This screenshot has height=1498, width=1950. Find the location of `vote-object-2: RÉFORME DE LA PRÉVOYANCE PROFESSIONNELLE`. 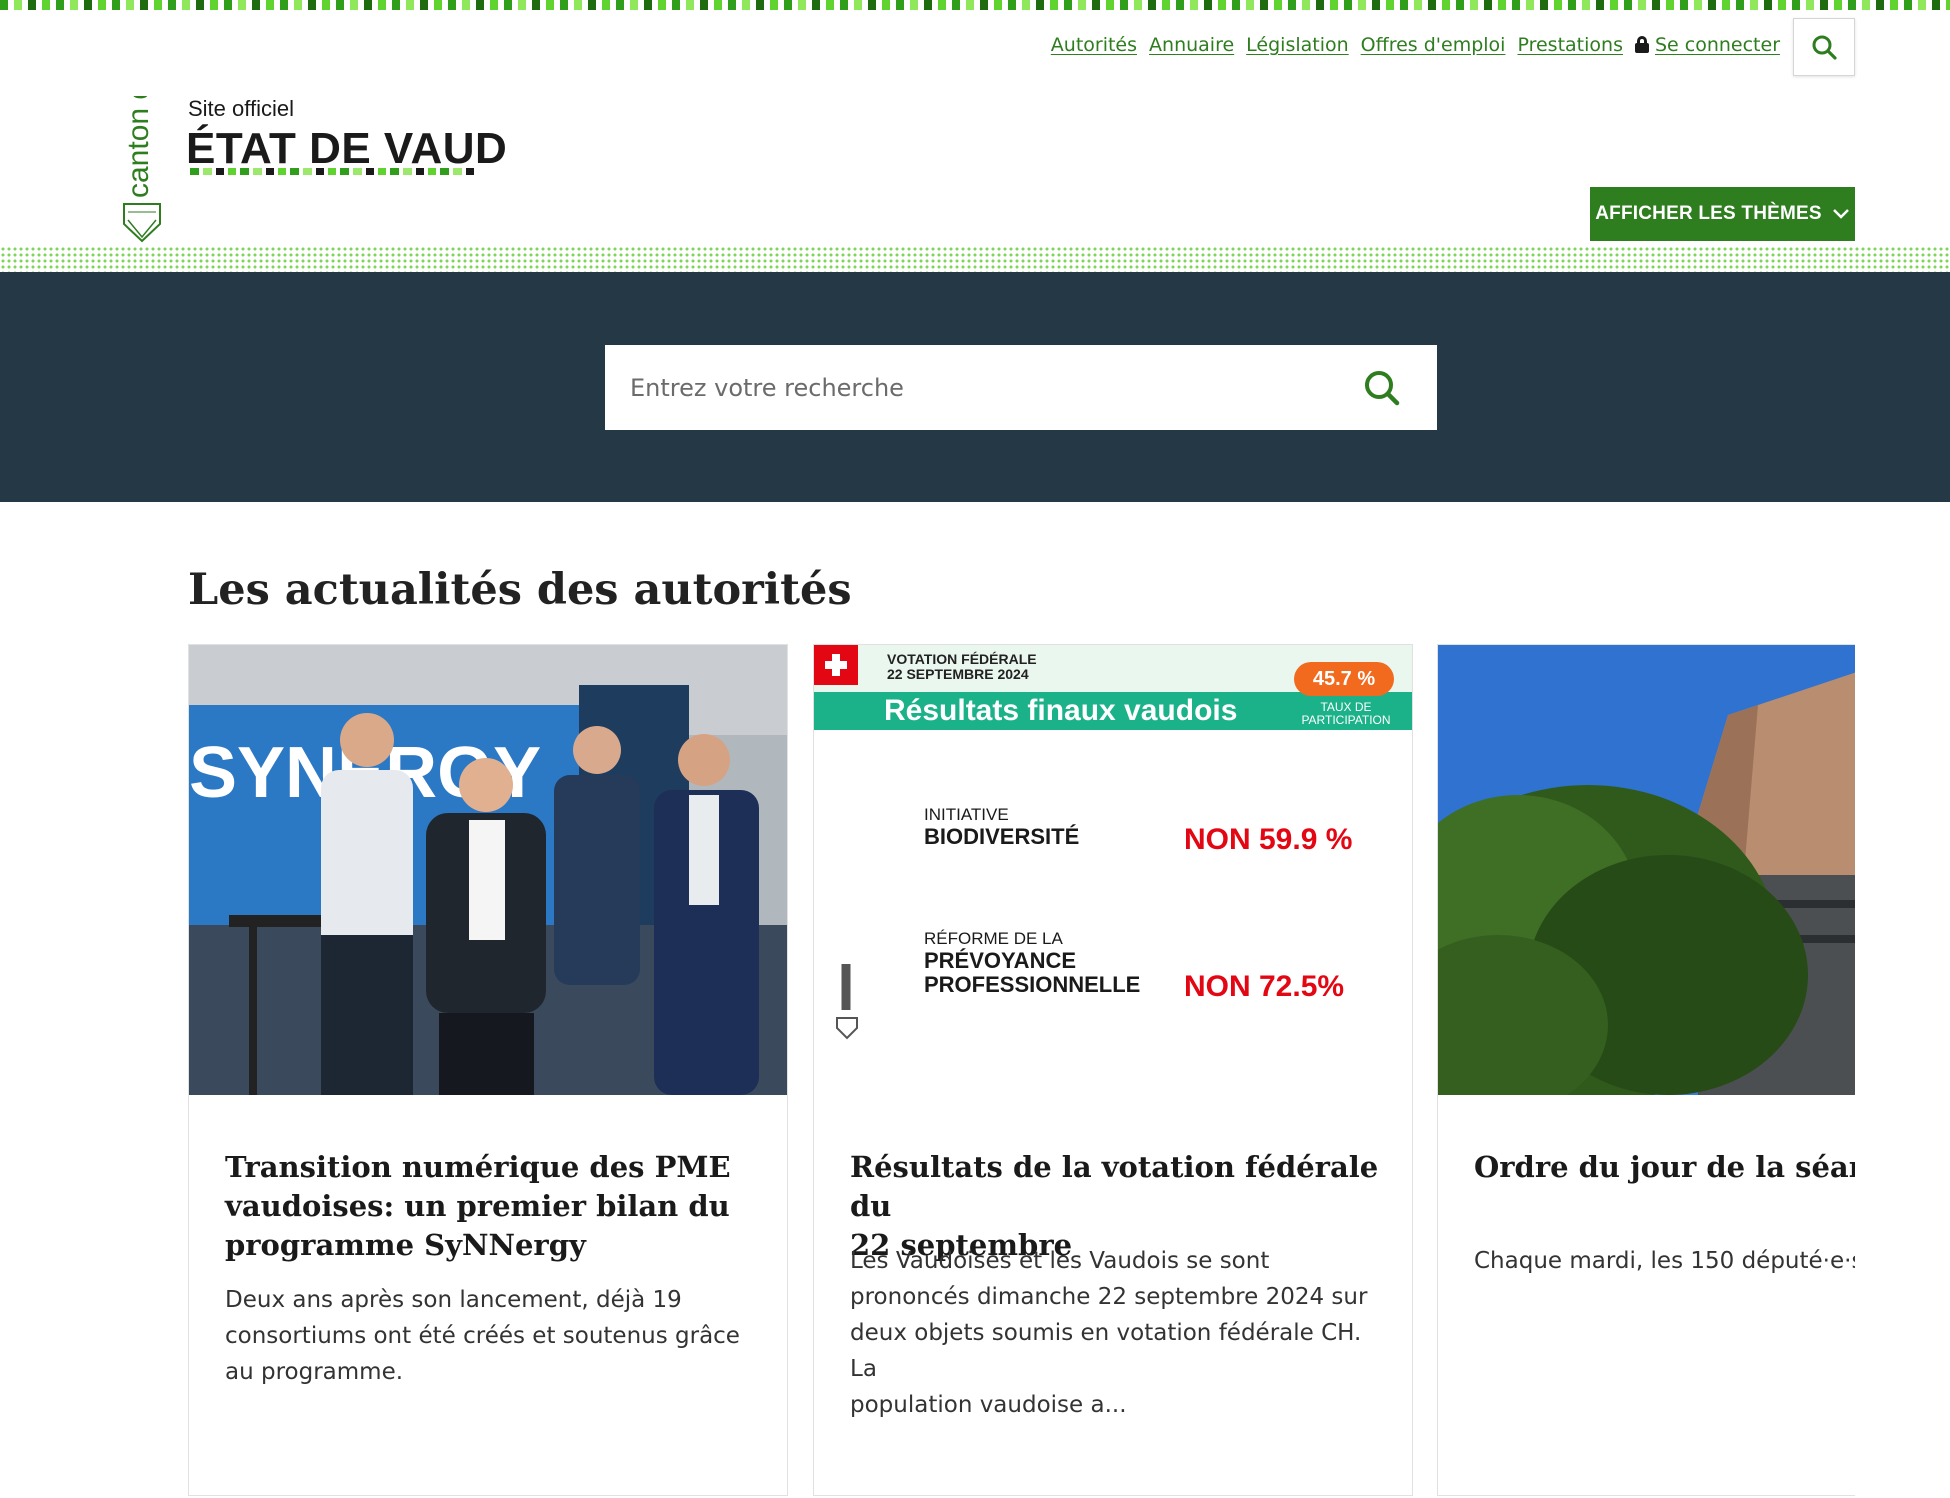

vote-object-2: RÉFORME DE LA PRÉVOYANCE PROFESSIONNELLE is located at coordinates (1032, 963).